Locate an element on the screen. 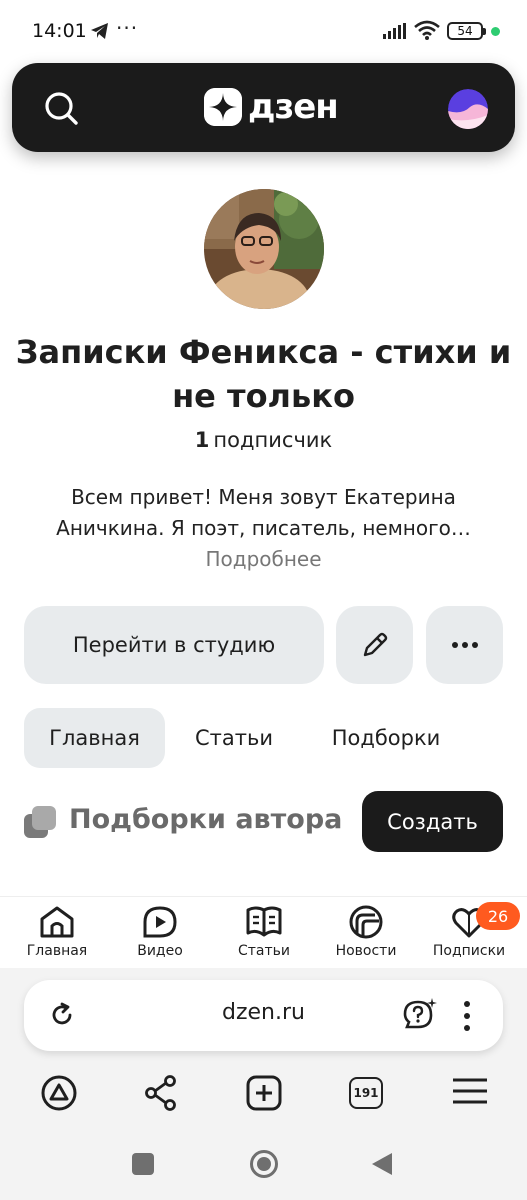  pencil-icon is located at coordinates (375, 644).